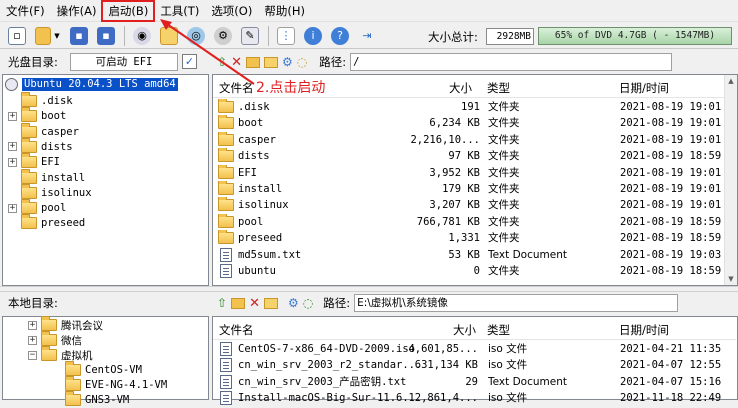 The height and width of the screenshot is (408, 738). Describe the element at coordinates (46, 177) in the screenshot. I see `tree-item: +install` at that location.